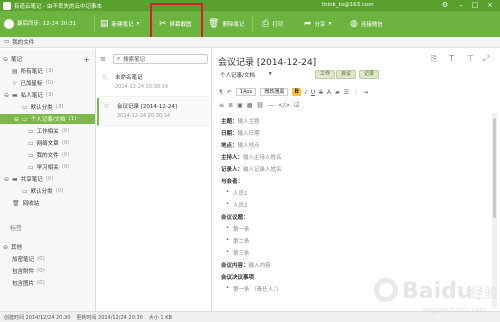 The width and height of the screenshot is (500, 322). What do you see at coordinates (86, 59) in the screenshot?
I see `add-notebook-icon: +` at bounding box center [86, 59].